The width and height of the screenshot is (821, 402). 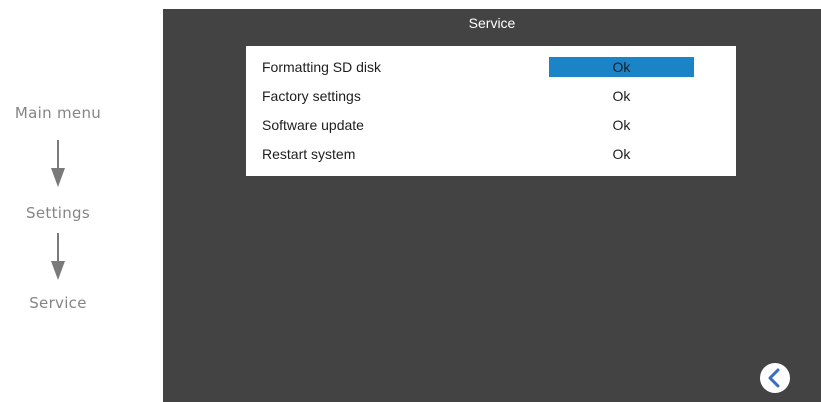 What do you see at coordinates (58, 303) in the screenshot?
I see `flow-step-service: Service` at bounding box center [58, 303].